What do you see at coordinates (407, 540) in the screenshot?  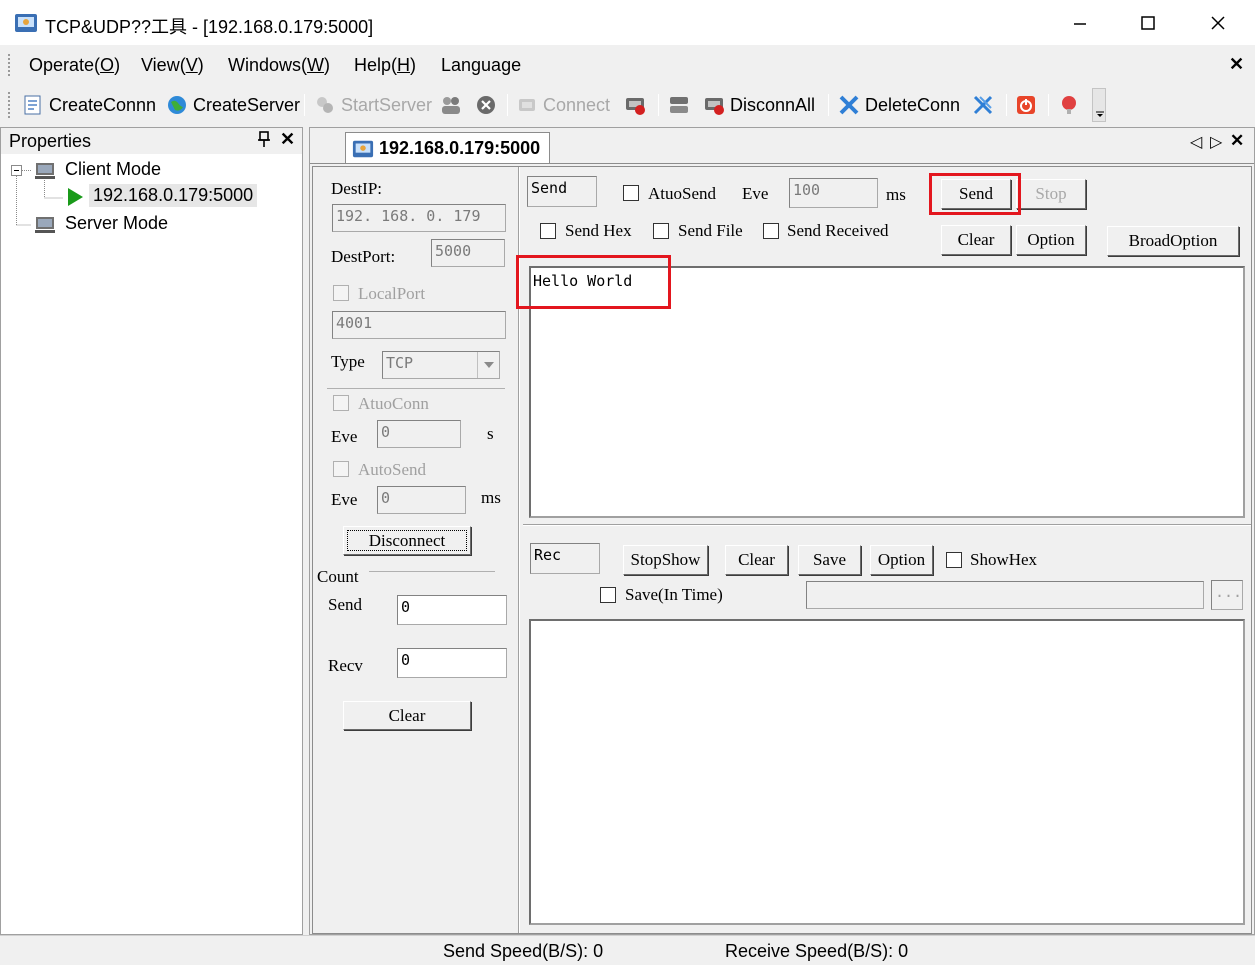 I see `disconnect-button: Disconnect` at bounding box center [407, 540].